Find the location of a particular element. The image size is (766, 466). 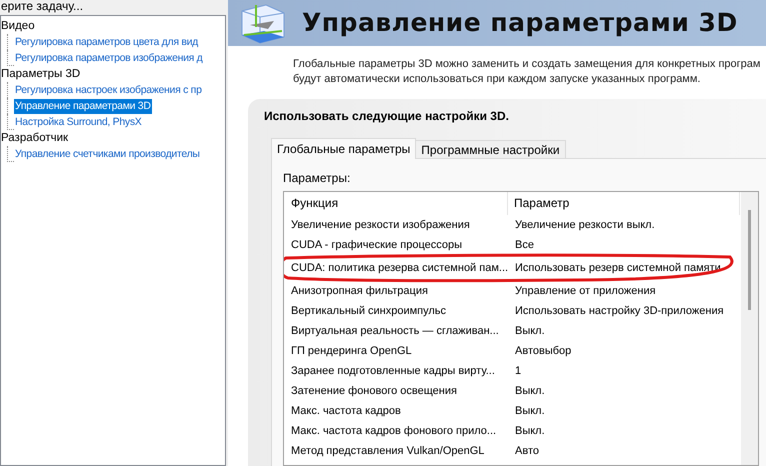

column-header: Параметр is located at coordinates (624, 203).